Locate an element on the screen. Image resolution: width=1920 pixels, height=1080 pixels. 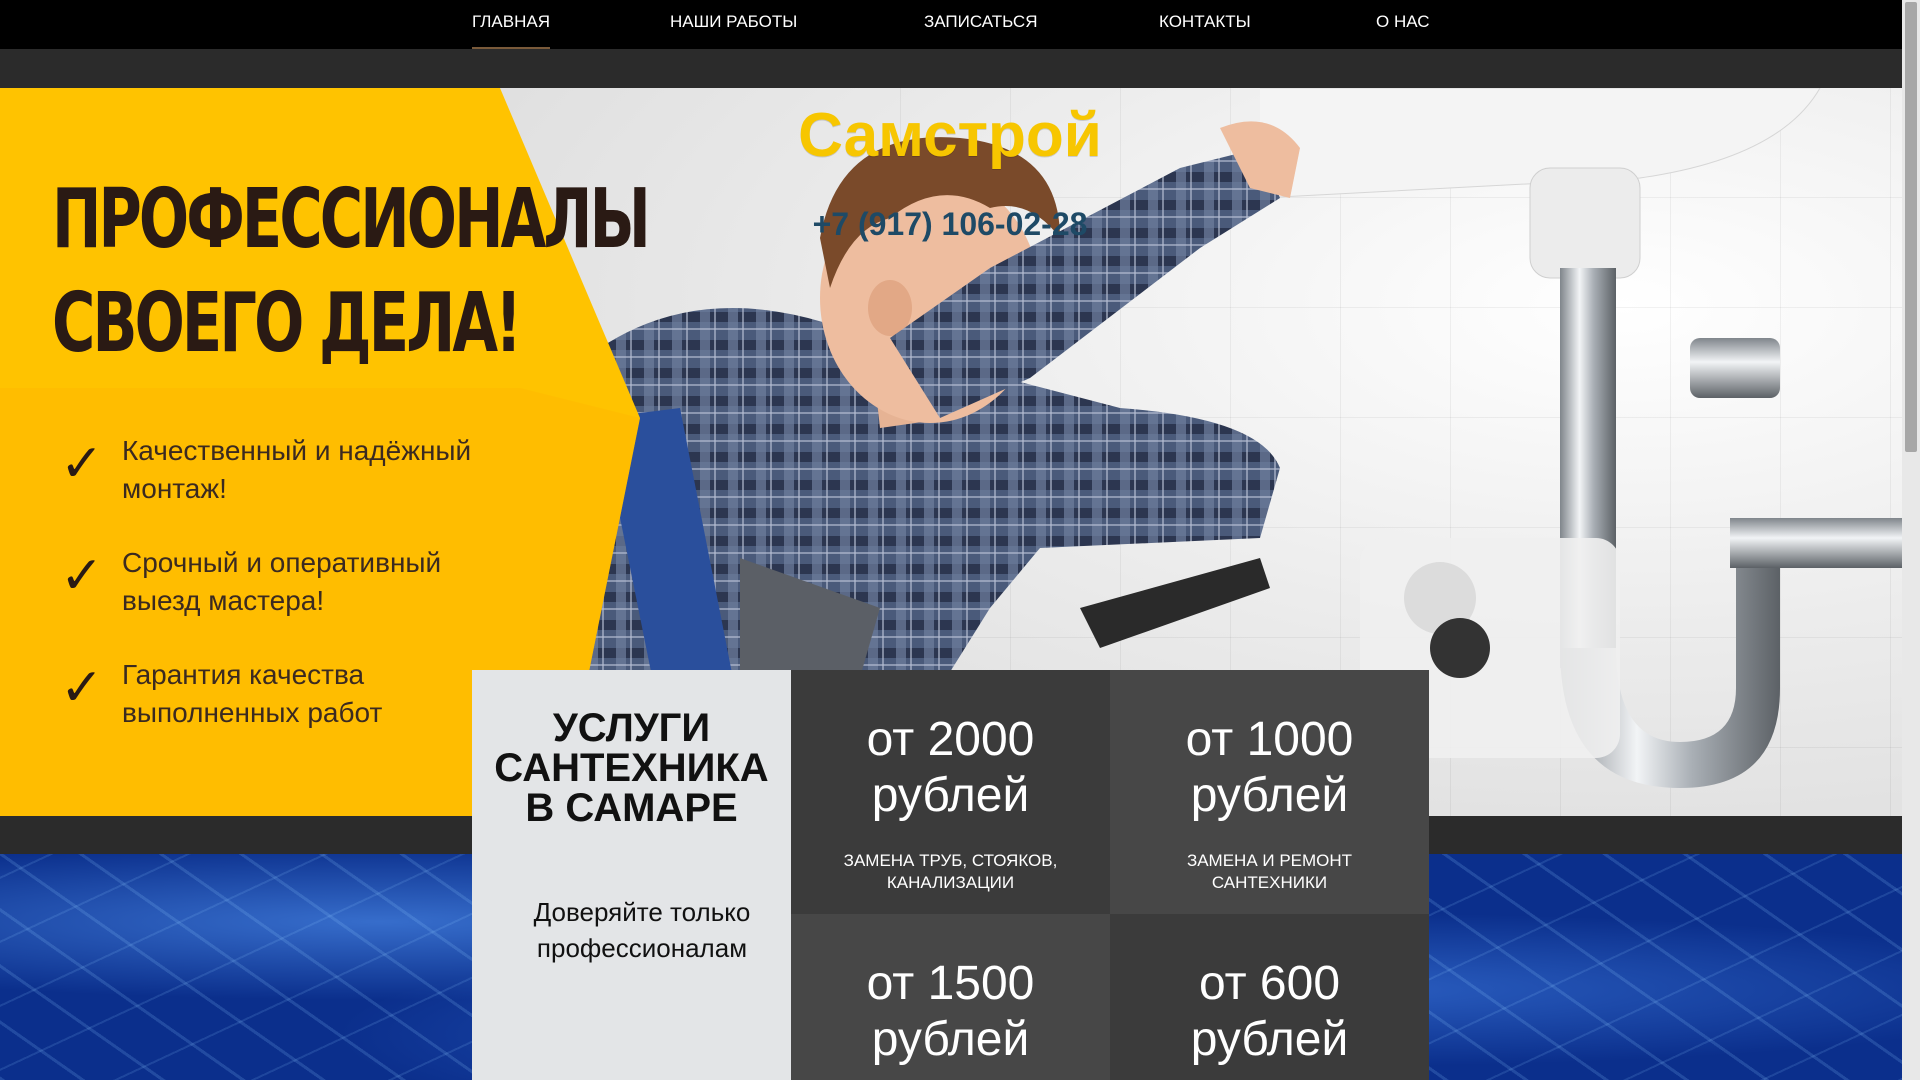
services-subtitle-line2: профессионалам is located at coordinates (642, 948).